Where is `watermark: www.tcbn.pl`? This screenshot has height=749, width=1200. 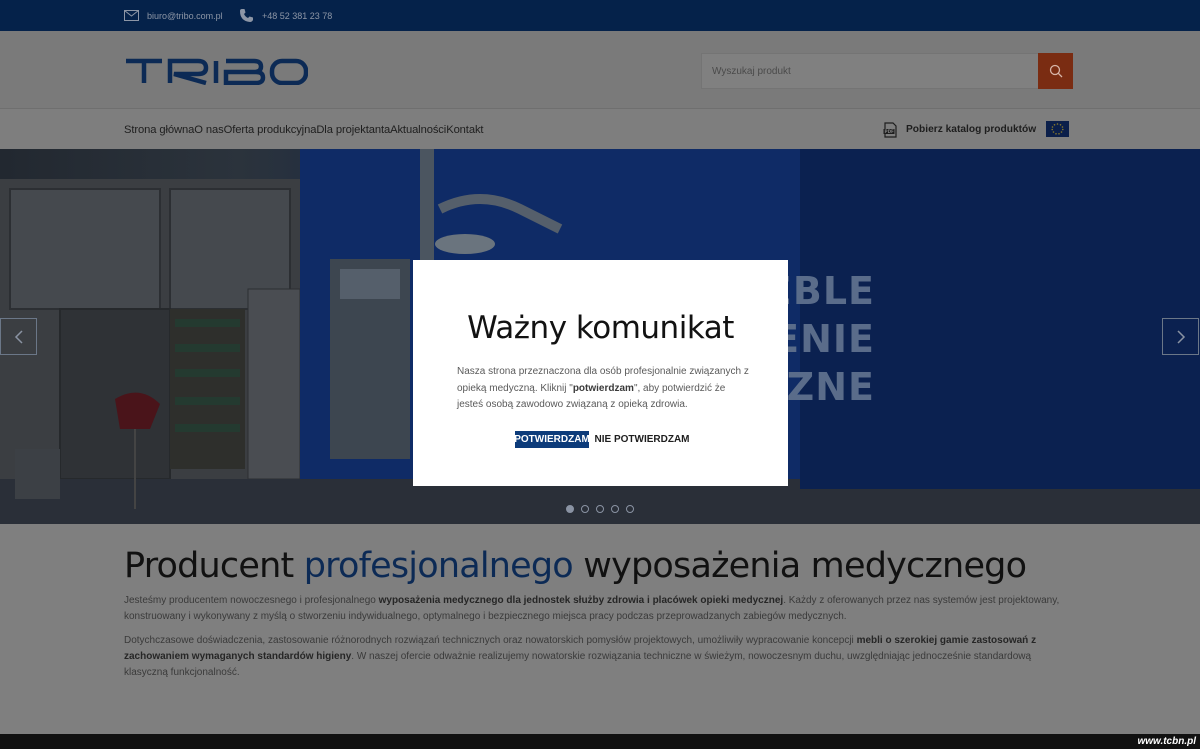
watermark: www.tcbn.pl is located at coordinates (1166, 741).